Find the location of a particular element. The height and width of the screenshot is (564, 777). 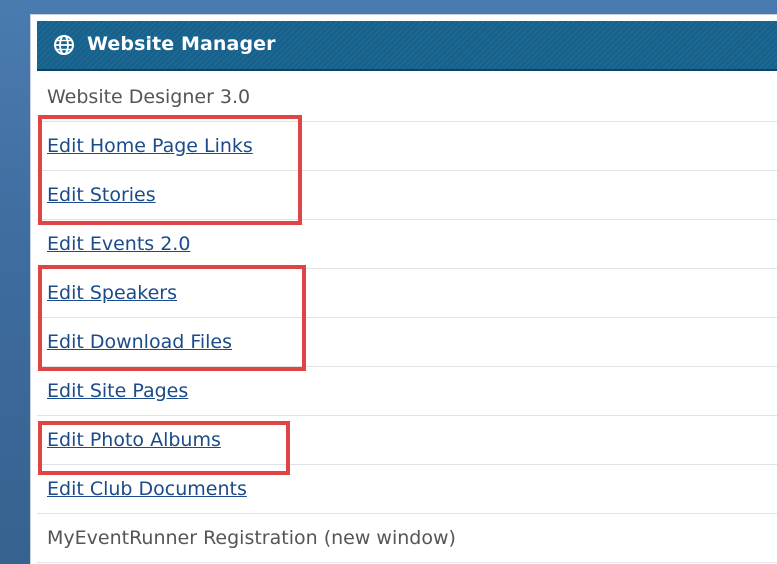

list-item-myeventrunner-registration: MyEventRunner Registration (new window) is located at coordinates (407, 538).